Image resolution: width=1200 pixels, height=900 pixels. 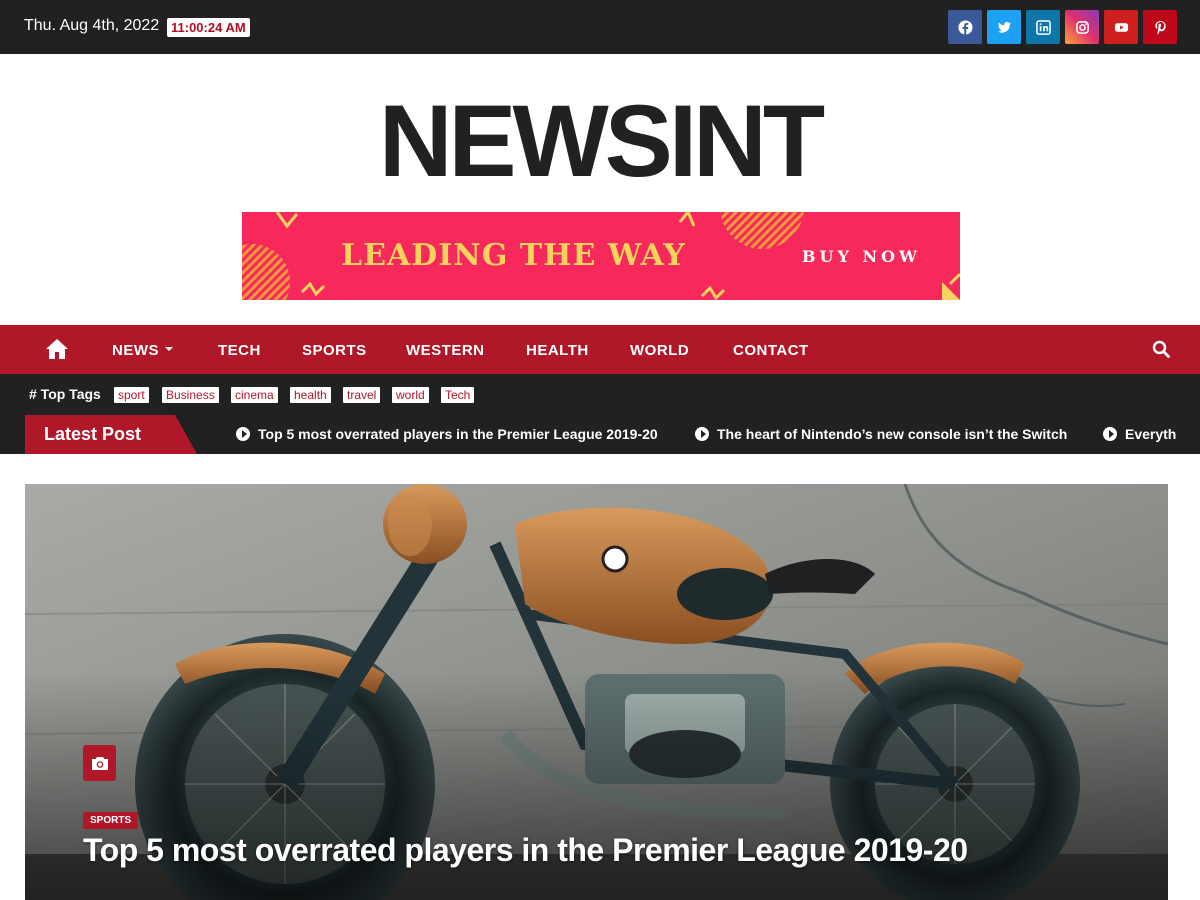 I want to click on nav-item-contact: CONTACT, so click(x=771, y=350).